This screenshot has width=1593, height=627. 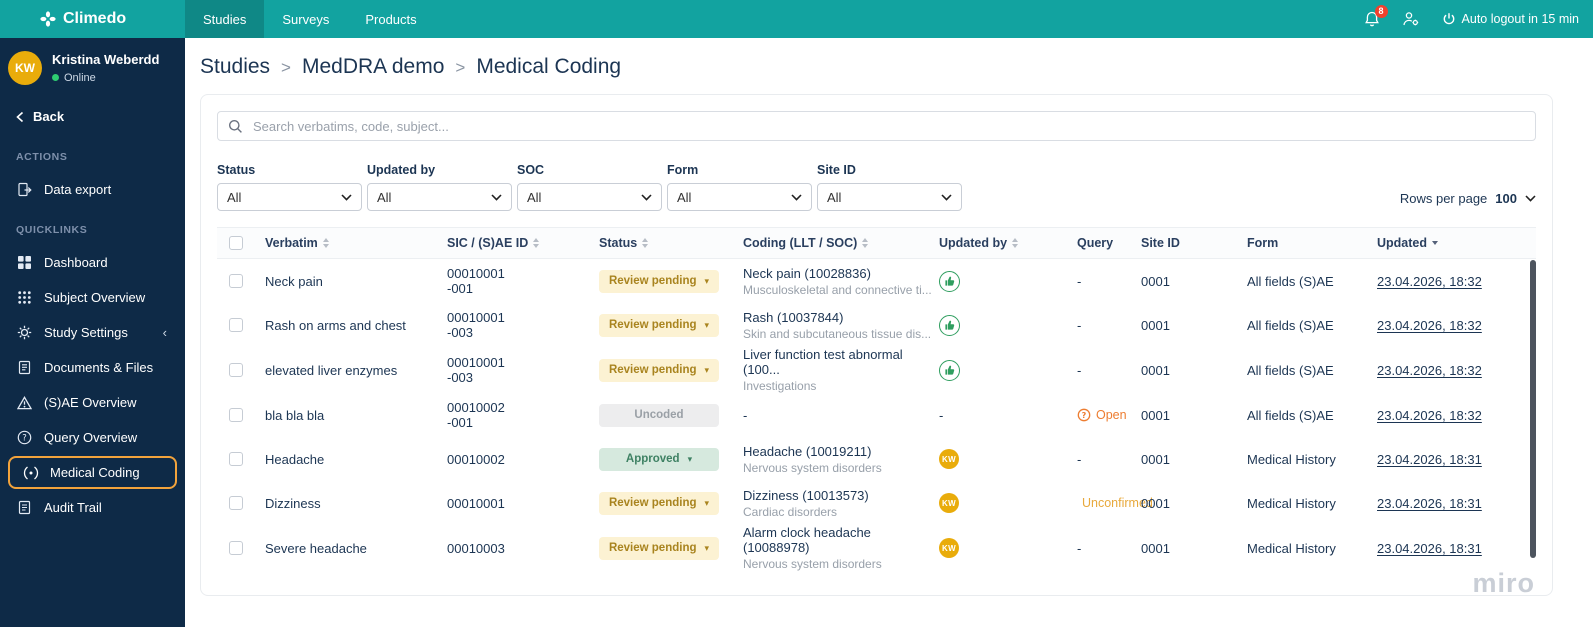 I want to click on nav-products: Products, so click(x=390, y=19).